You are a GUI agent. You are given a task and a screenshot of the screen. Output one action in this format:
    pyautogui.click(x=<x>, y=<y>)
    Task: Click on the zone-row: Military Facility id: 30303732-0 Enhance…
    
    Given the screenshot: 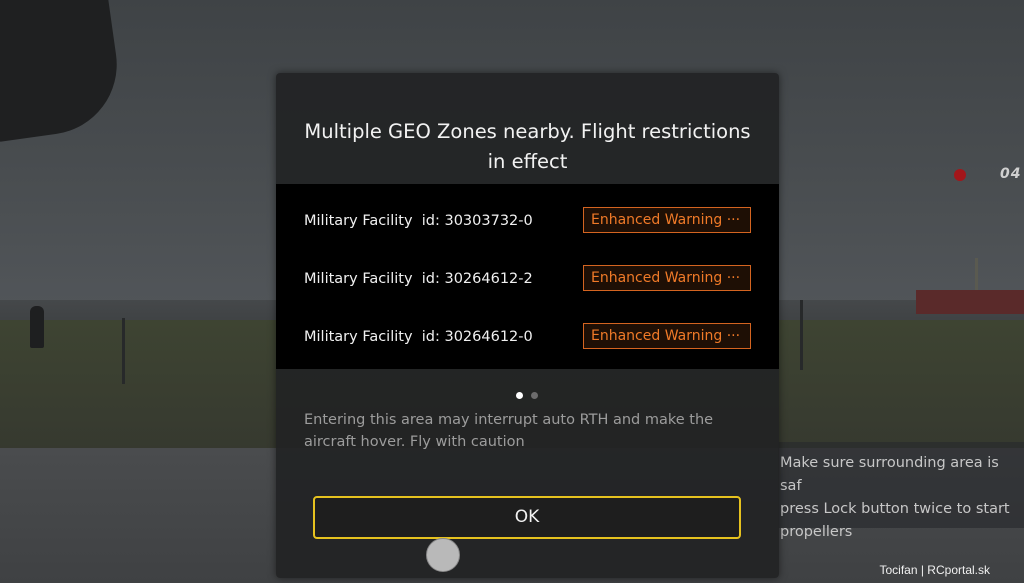 What is the action you would take?
    pyautogui.click(x=527, y=221)
    